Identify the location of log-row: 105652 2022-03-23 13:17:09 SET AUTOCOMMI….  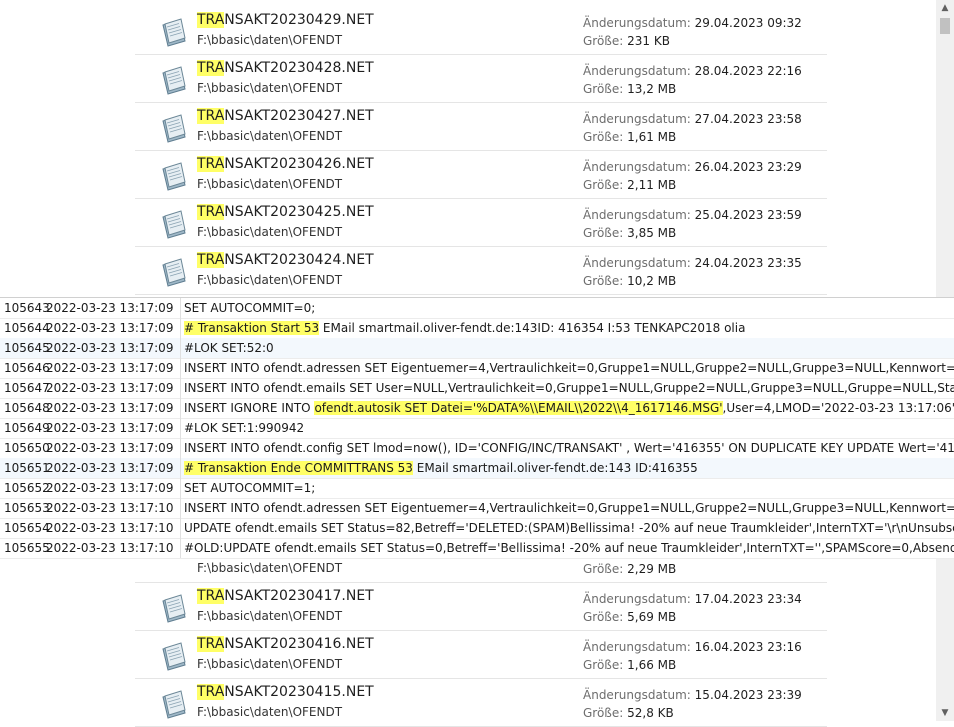
(477, 488).